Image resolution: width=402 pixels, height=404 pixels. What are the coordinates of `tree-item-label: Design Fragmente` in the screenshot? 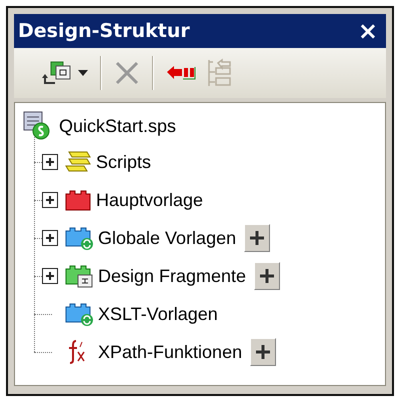 It's located at (172, 276).